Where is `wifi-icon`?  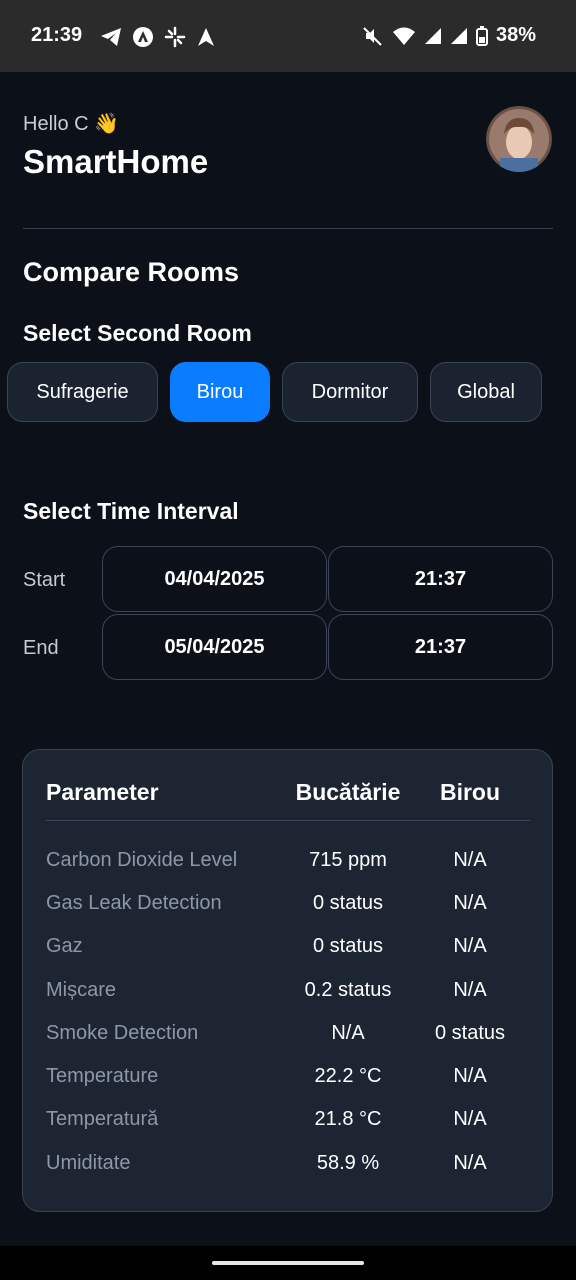 wifi-icon is located at coordinates (403, 36).